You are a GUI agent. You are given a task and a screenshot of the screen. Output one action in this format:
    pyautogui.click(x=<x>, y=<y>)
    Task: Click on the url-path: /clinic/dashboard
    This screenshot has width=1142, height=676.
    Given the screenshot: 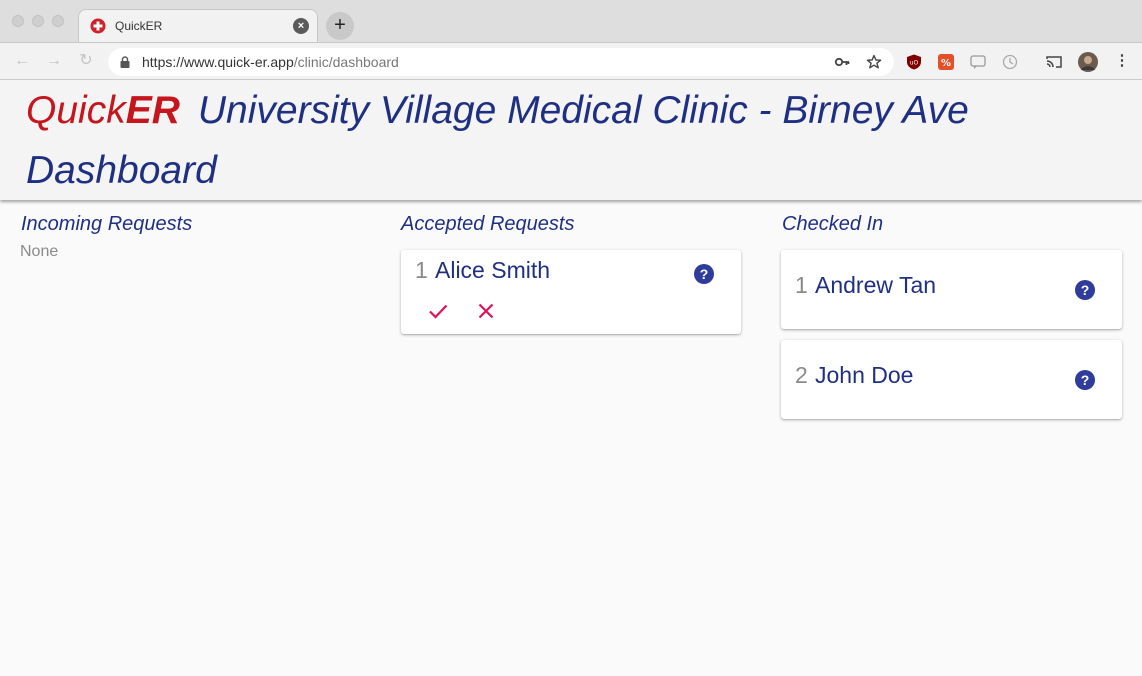 What is the action you would take?
    pyautogui.click(x=346, y=62)
    